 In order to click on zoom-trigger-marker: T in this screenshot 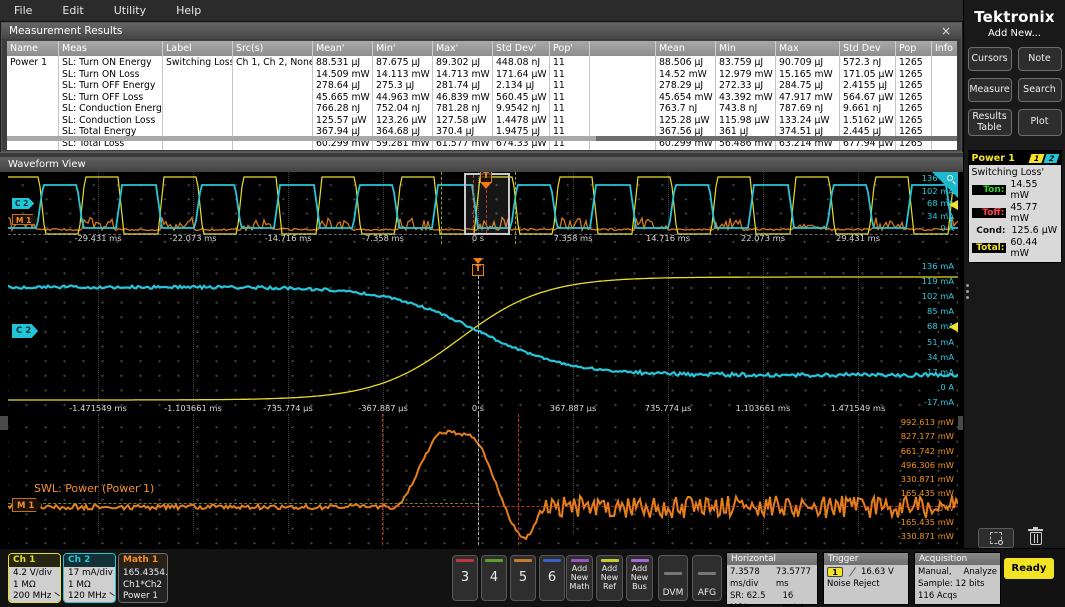, I will do `click(478, 267)`.